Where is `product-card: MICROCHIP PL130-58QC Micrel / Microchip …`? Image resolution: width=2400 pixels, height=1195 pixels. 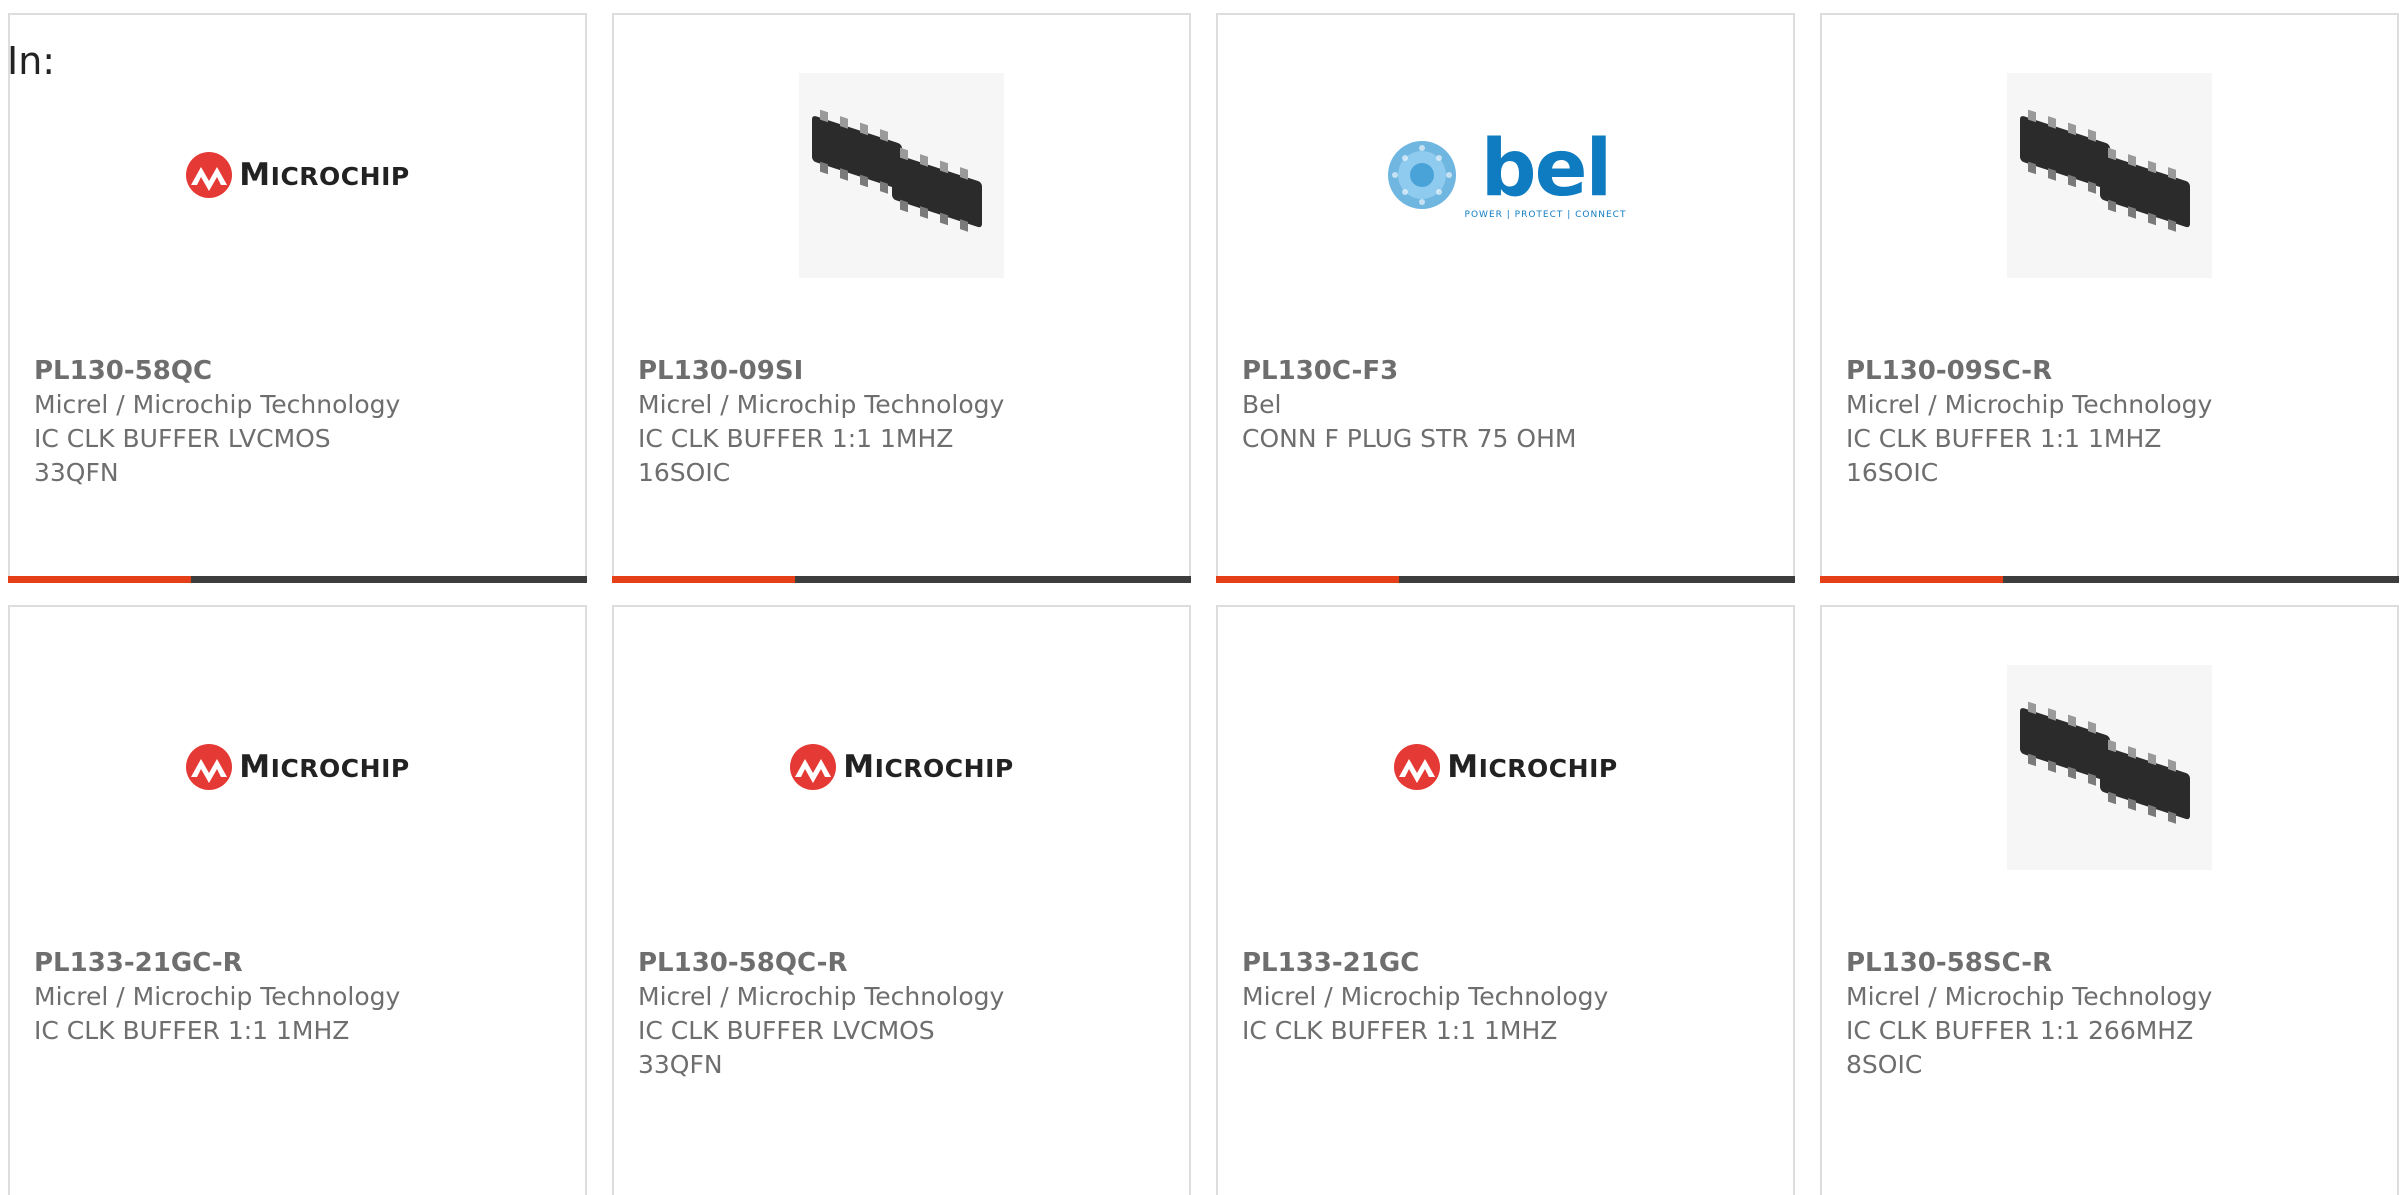
product-card: MICROCHIP PL130-58QC Micrel / Microchip … is located at coordinates (297, 298).